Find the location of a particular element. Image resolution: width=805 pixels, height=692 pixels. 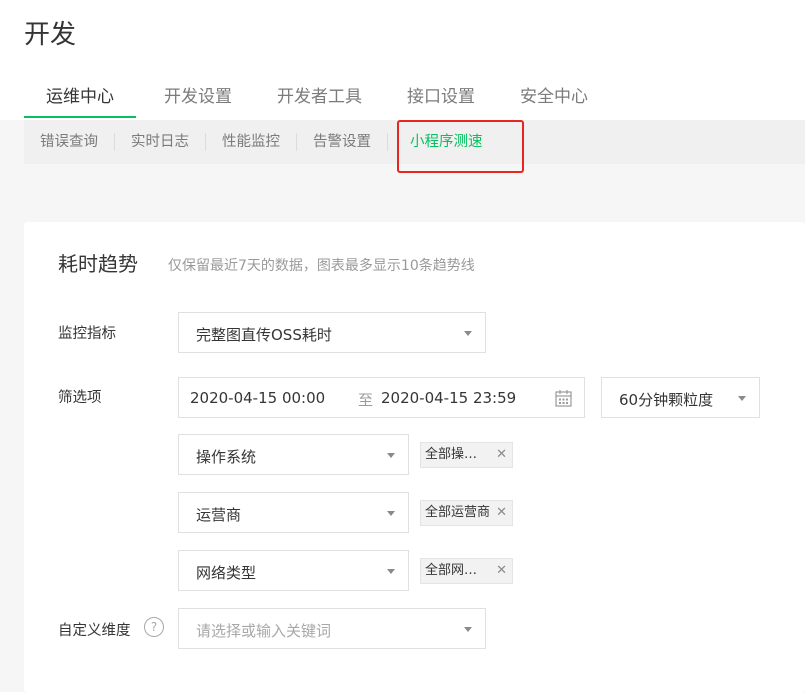

network-tag: 全部网… ✕ is located at coordinates (466, 571).